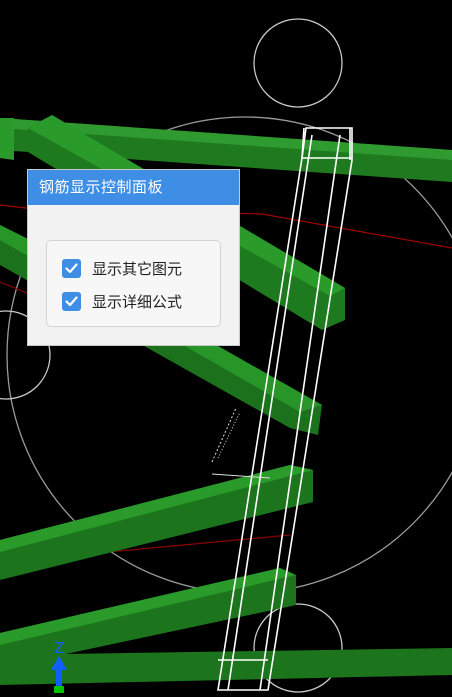 The width and height of the screenshot is (452, 697). Describe the element at coordinates (59, 648) in the screenshot. I see `z-axis-label: Z` at that location.